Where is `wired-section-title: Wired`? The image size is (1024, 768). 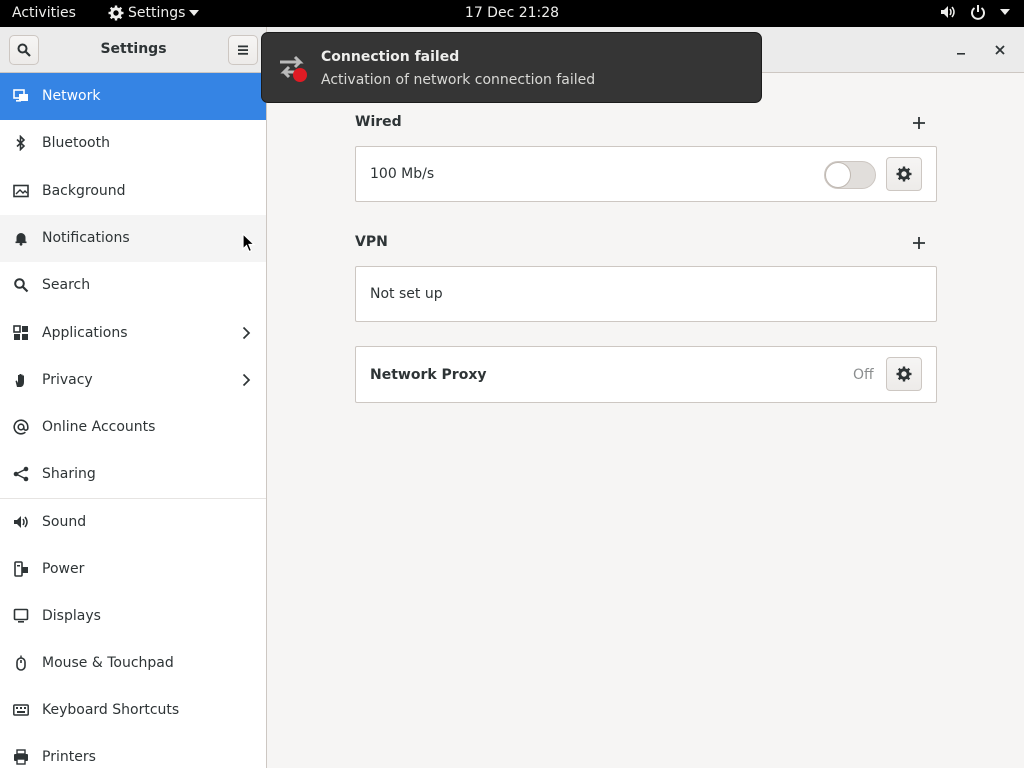 wired-section-title: Wired is located at coordinates (378, 122).